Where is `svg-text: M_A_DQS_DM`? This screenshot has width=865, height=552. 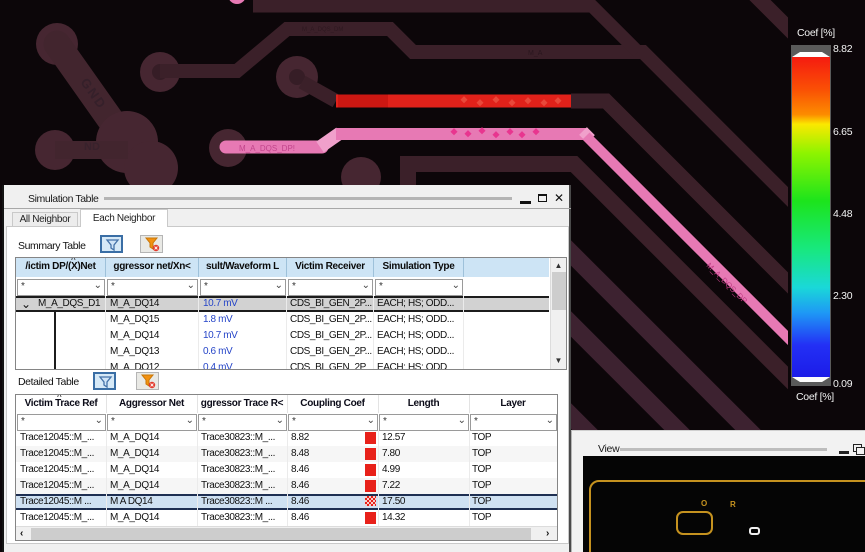
svg-text: M_A_DQS_DM is located at coordinates (322, 30).